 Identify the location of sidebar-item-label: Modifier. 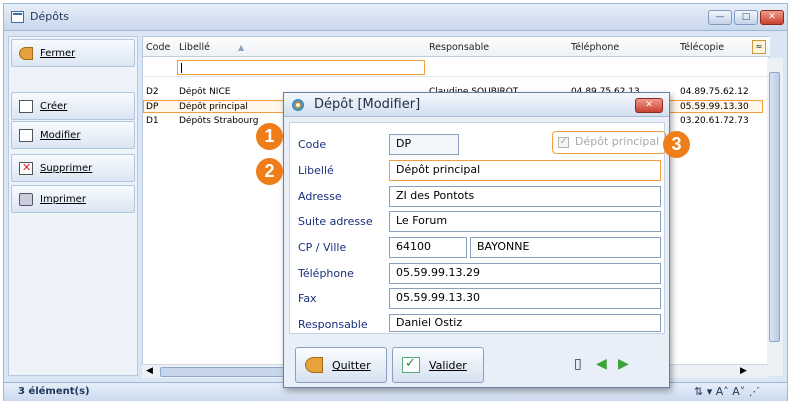
(60, 135).